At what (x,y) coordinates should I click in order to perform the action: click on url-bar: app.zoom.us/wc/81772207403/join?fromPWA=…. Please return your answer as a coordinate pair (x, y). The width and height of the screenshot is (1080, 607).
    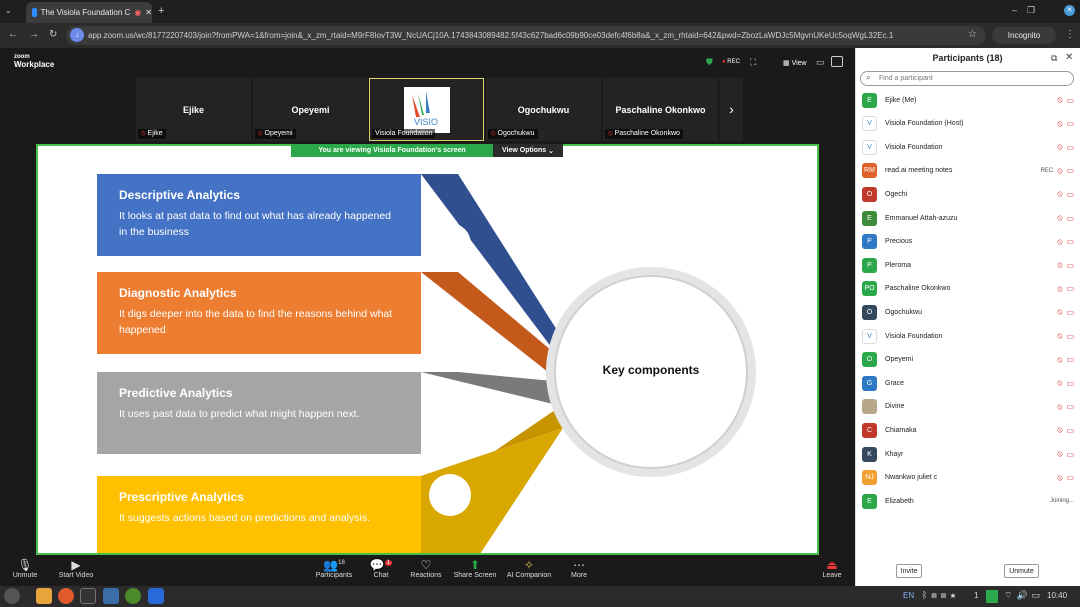
    Looking at the image, I should click on (526, 35).